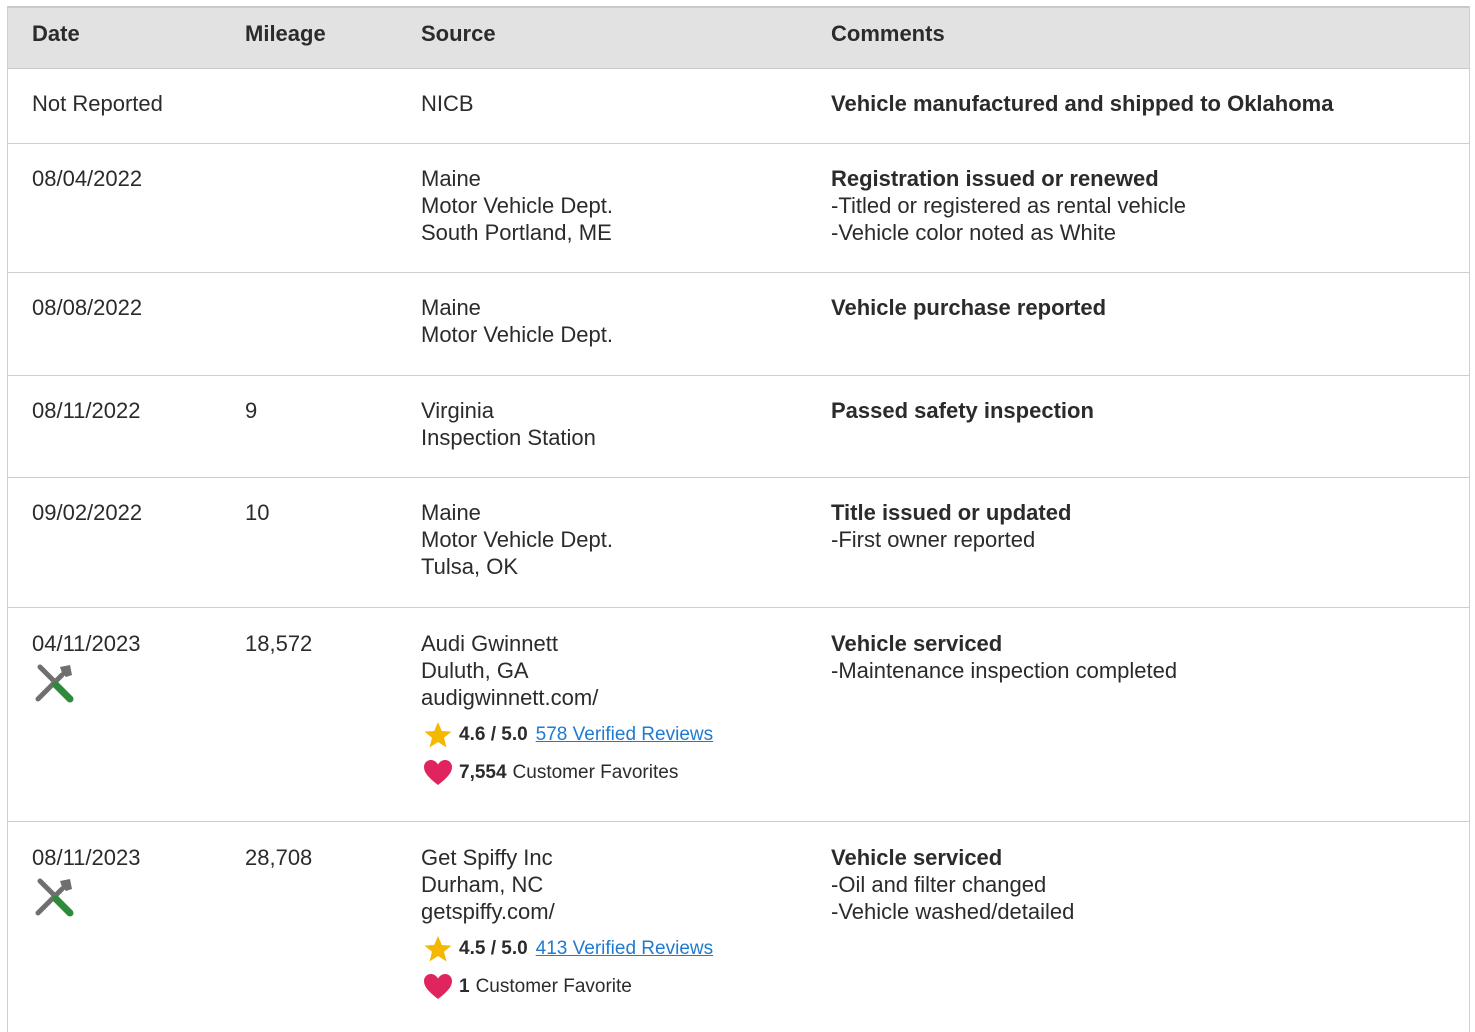  Describe the element at coordinates (86, 857) in the screenshot. I see `row-date: 08/11/2023` at that location.